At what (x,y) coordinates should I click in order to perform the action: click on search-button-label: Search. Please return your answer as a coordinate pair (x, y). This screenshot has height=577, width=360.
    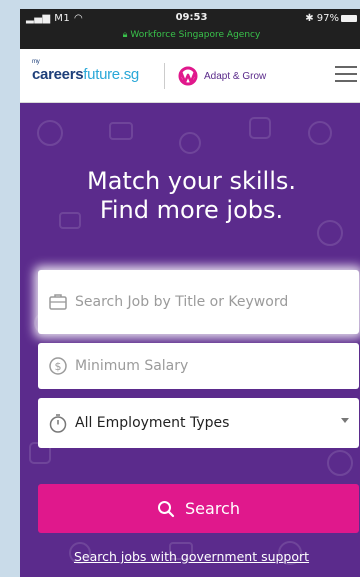
    Looking at the image, I should click on (212, 508).